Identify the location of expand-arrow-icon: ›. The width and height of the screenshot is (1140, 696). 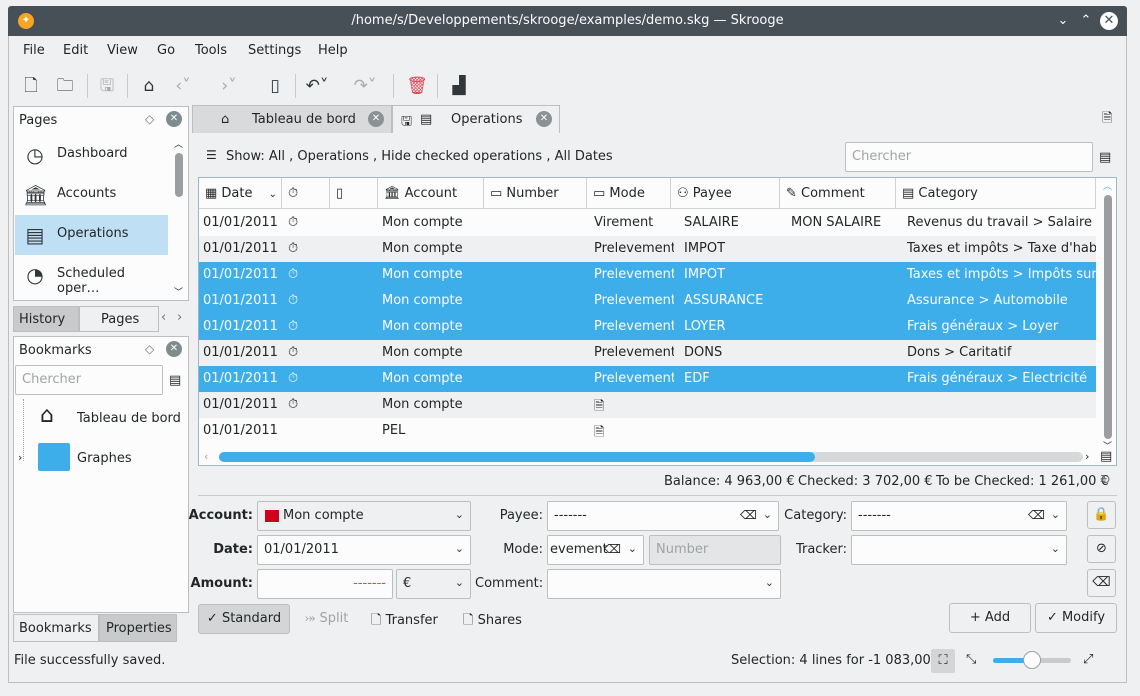
(20, 457).